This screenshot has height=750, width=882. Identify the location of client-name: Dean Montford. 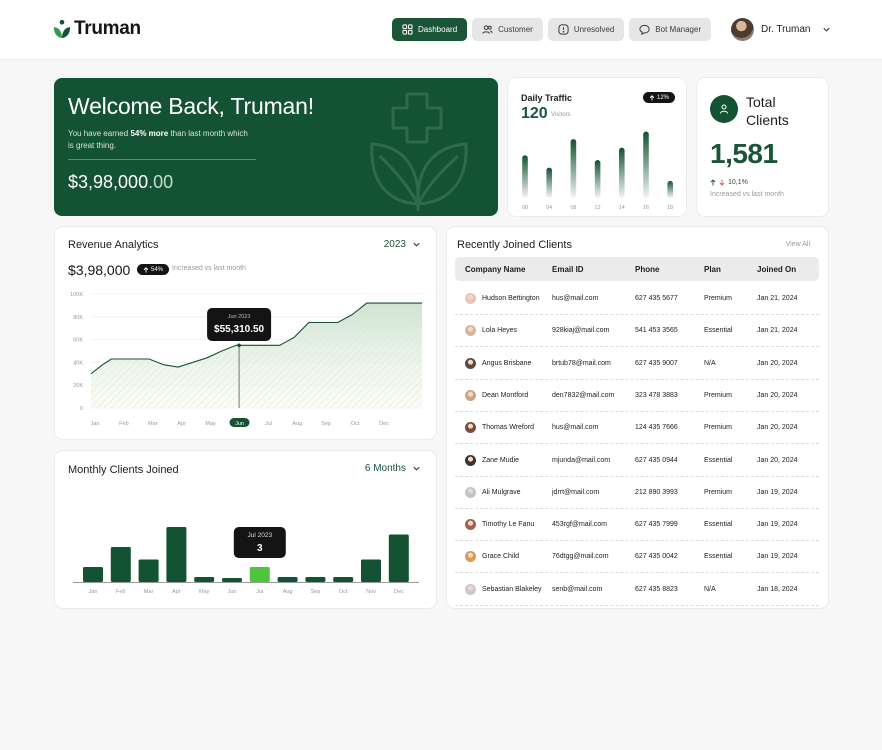
(505, 395).